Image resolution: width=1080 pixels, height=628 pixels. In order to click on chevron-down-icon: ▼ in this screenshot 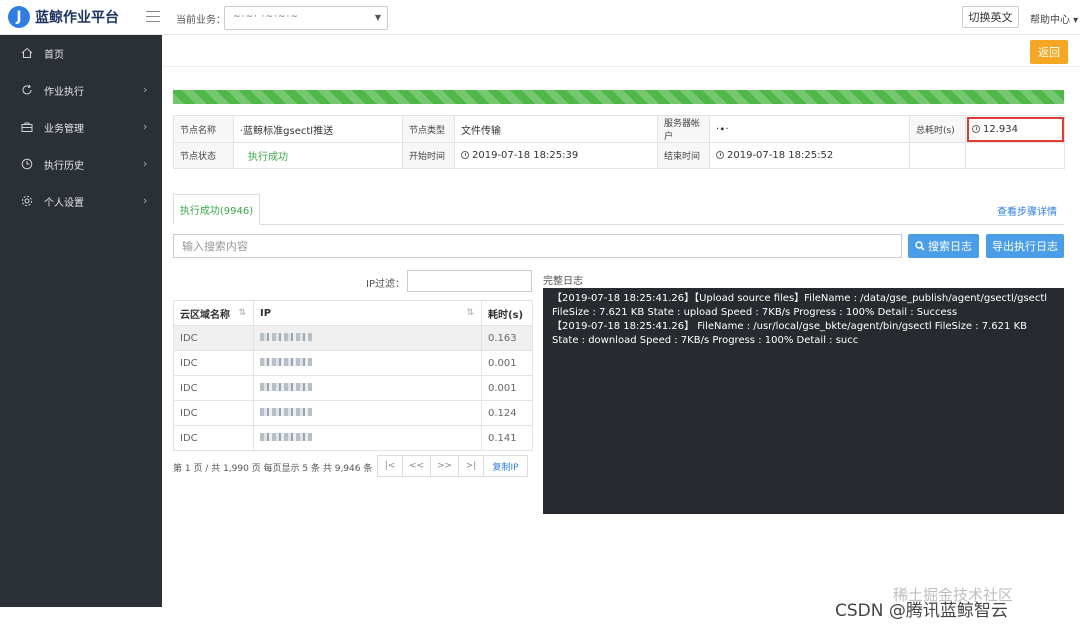, I will do `click(377, 17)`.